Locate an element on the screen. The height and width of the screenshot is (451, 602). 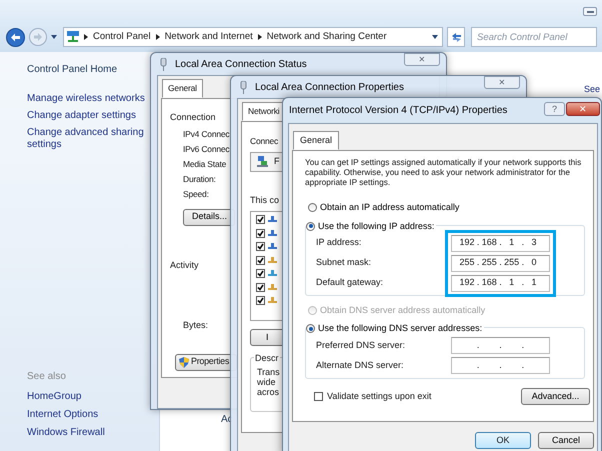
back-icon is located at coordinates (15, 37).